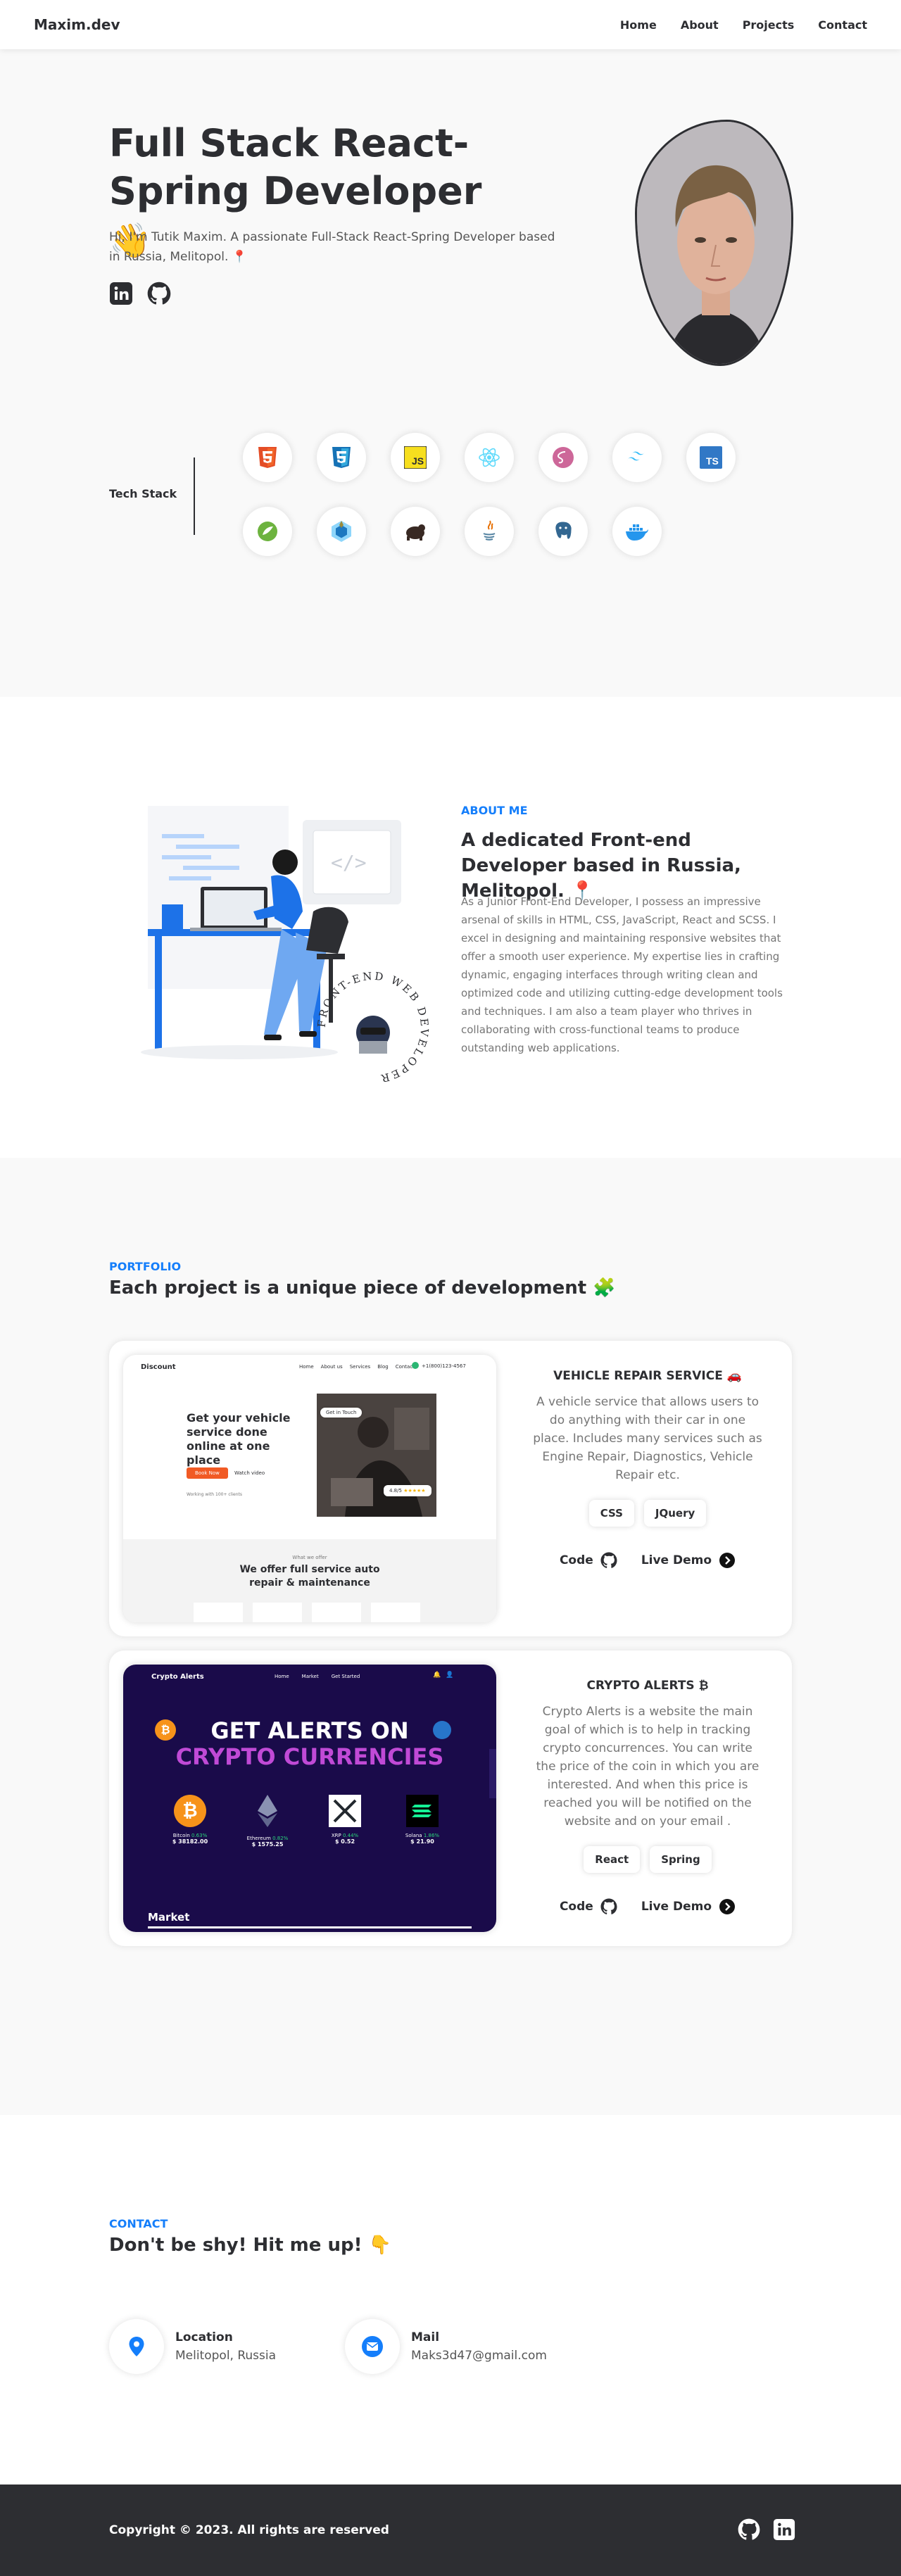 This screenshot has height=2576, width=901. Describe the element at coordinates (341, 531) in the screenshot. I see `webpack-icon: Webpack` at that location.